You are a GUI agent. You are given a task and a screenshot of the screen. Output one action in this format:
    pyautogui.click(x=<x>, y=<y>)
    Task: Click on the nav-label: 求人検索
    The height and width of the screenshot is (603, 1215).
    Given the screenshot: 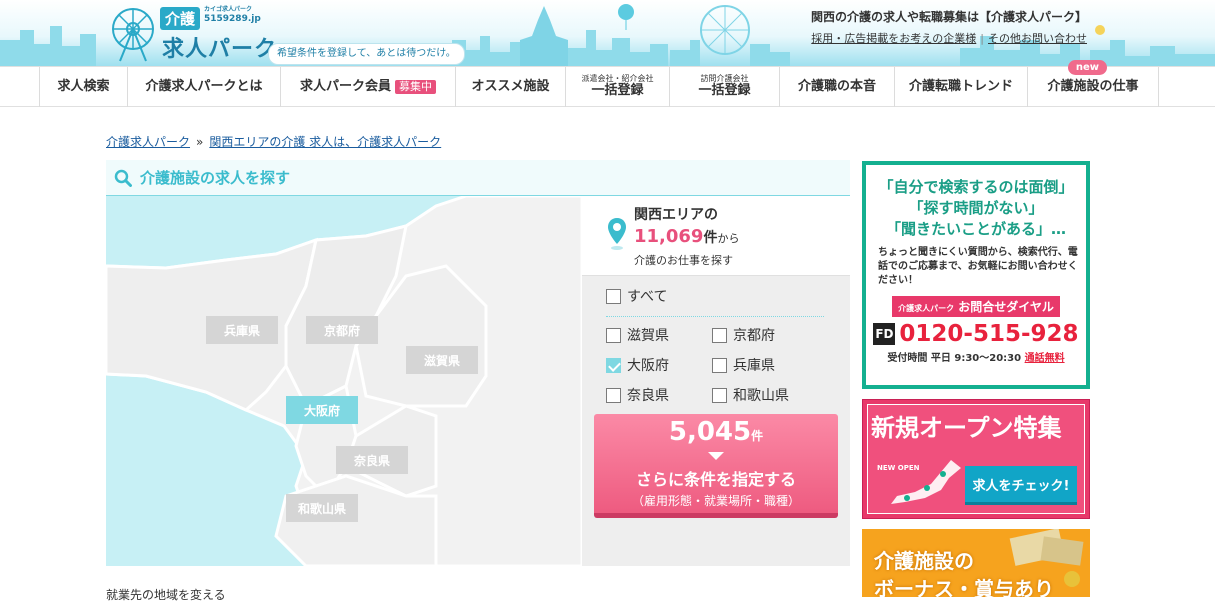 What is the action you would take?
    pyautogui.click(x=83, y=86)
    